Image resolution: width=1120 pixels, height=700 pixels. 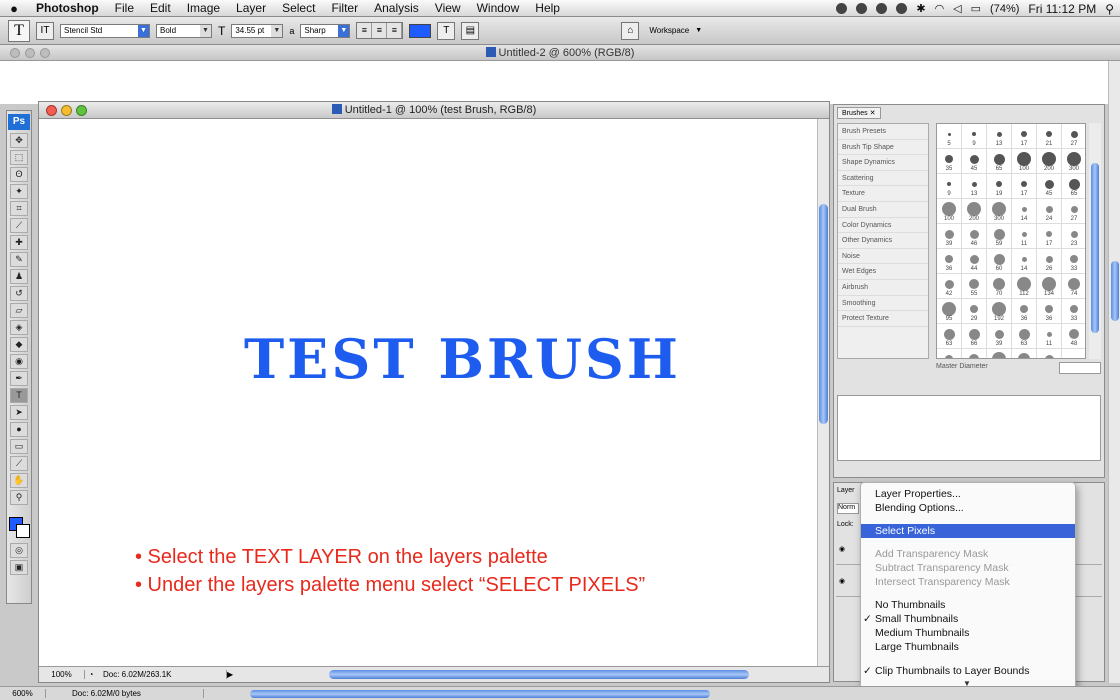 What do you see at coordinates (999, 286) in the screenshot?
I see `brush-preset: 70` at bounding box center [999, 286].